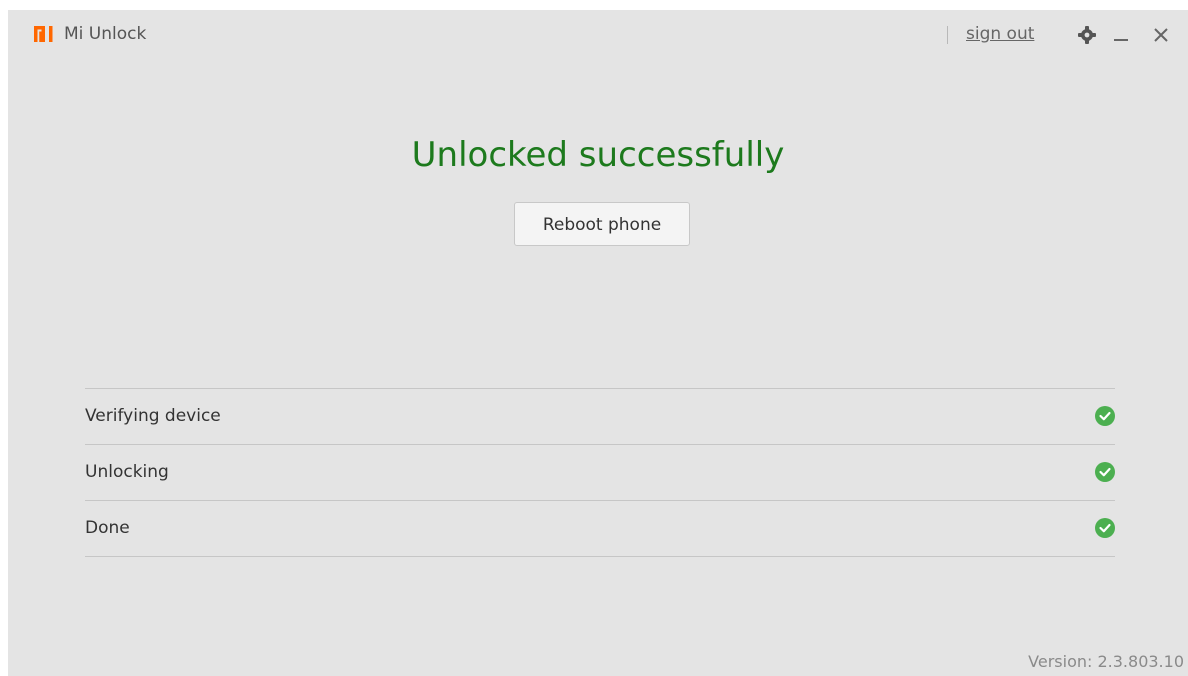  What do you see at coordinates (600, 417) in the screenshot?
I see `step-row-verifying: Verifying device` at bounding box center [600, 417].